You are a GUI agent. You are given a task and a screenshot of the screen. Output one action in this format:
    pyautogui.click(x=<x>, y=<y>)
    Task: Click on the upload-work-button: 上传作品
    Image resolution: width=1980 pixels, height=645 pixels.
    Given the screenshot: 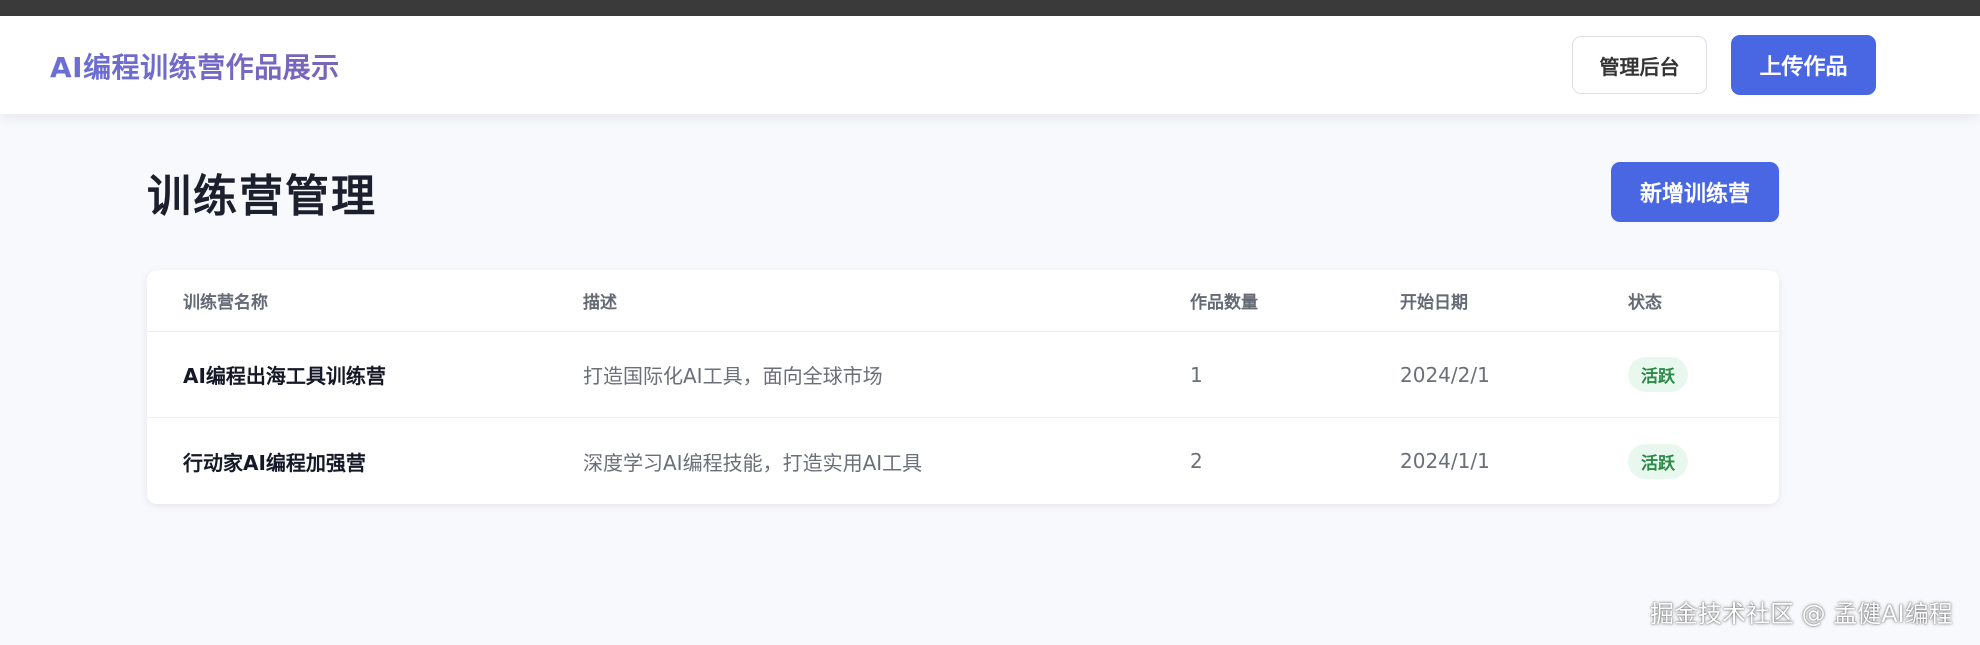 What is the action you would take?
    pyautogui.click(x=1803, y=65)
    